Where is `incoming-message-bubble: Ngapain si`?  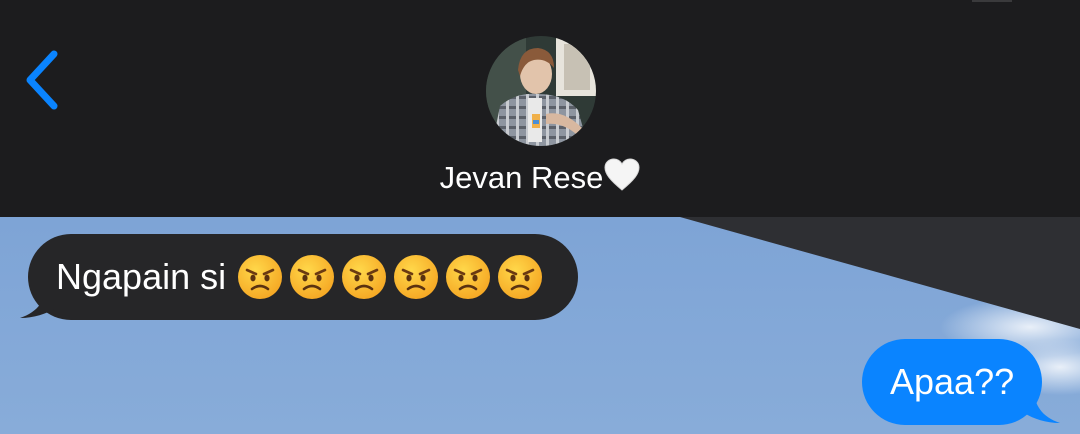
incoming-message-bubble: Ngapain si is located at coordinates (303, 277).